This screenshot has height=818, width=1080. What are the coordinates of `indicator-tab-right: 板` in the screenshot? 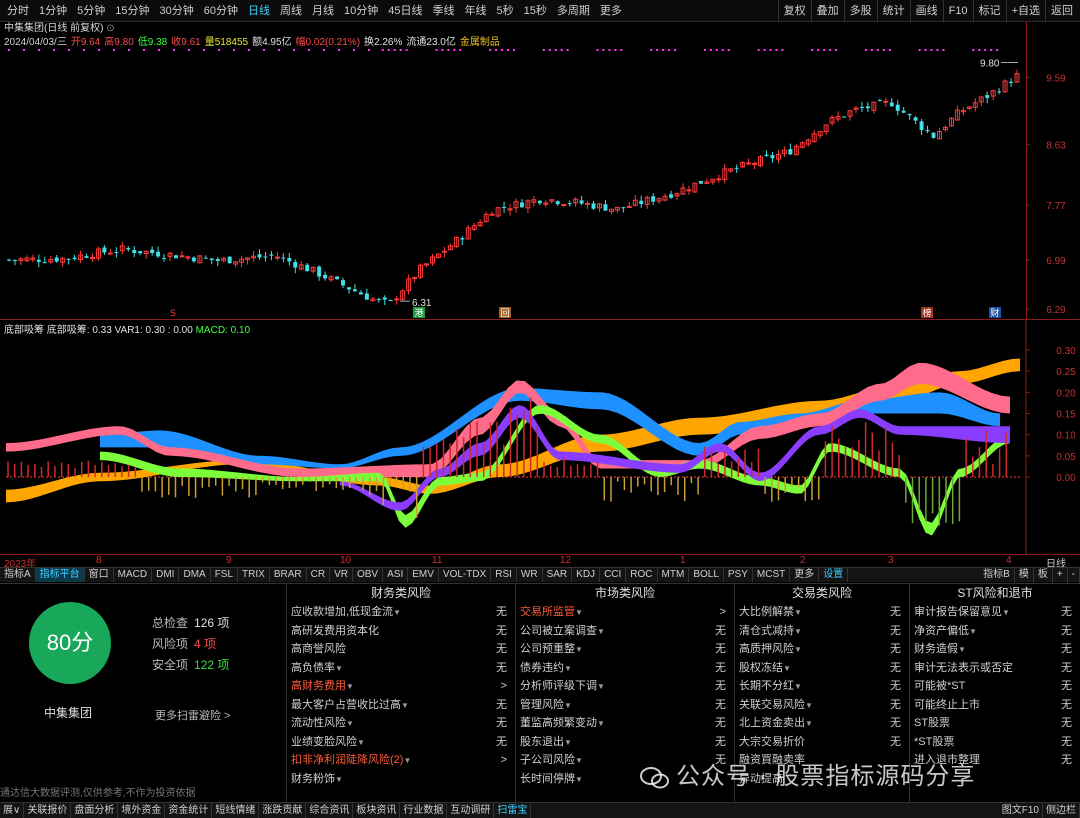 It's located at (1043, 575).